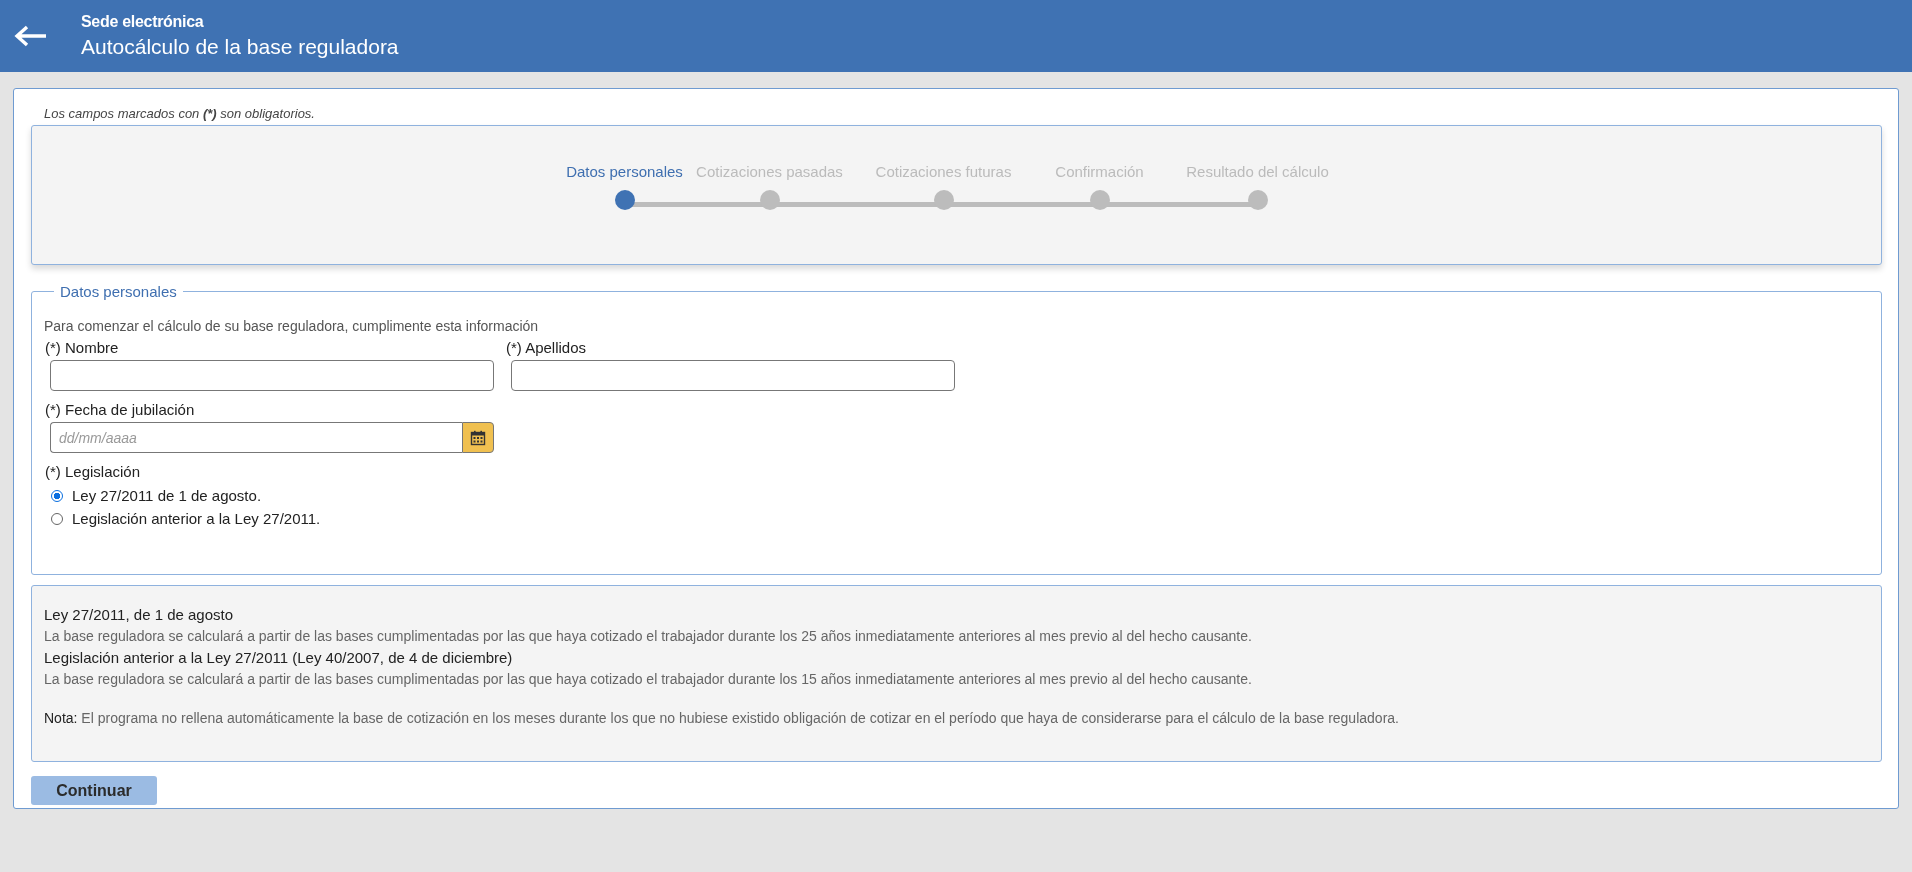  Describe the element at coordinates (118, 291) in the screenshot. I see `fieldset-legend: Datos personales` at that location.